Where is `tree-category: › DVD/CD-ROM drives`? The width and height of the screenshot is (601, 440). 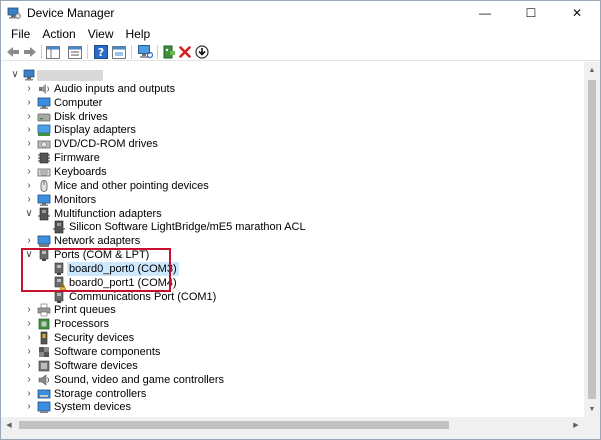
tree-category: › DVD/CD-ROM drives is located at coordinates (292, 144).